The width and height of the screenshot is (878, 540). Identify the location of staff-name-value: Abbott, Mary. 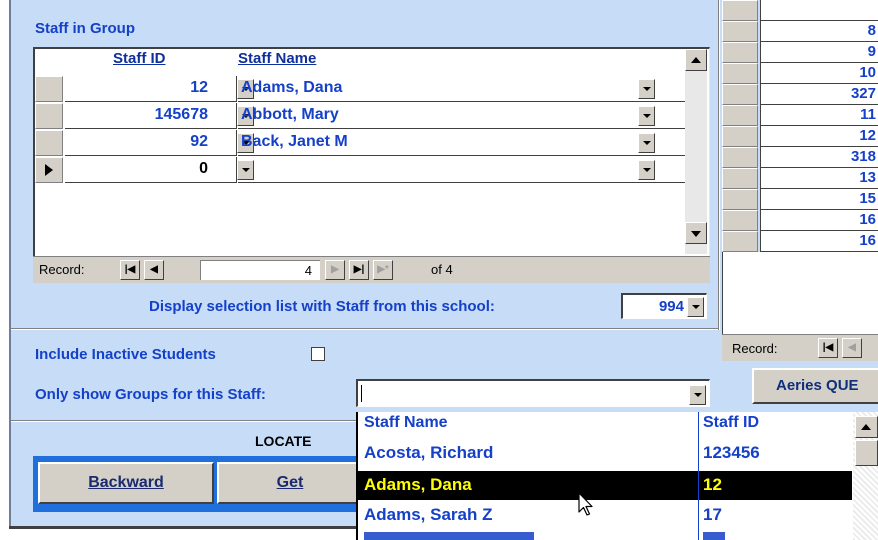
(290, 114).